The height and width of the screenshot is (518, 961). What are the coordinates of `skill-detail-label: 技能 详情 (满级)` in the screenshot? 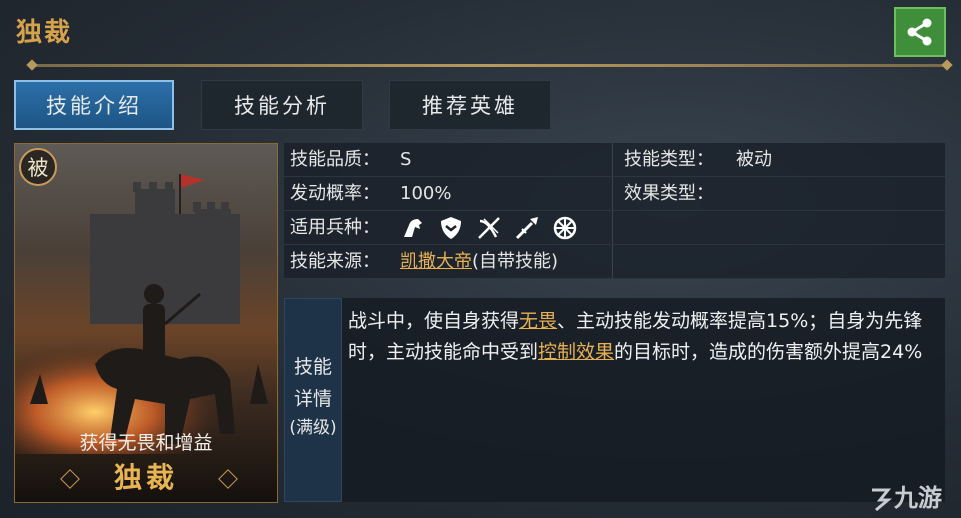 It's located at (313, 400).